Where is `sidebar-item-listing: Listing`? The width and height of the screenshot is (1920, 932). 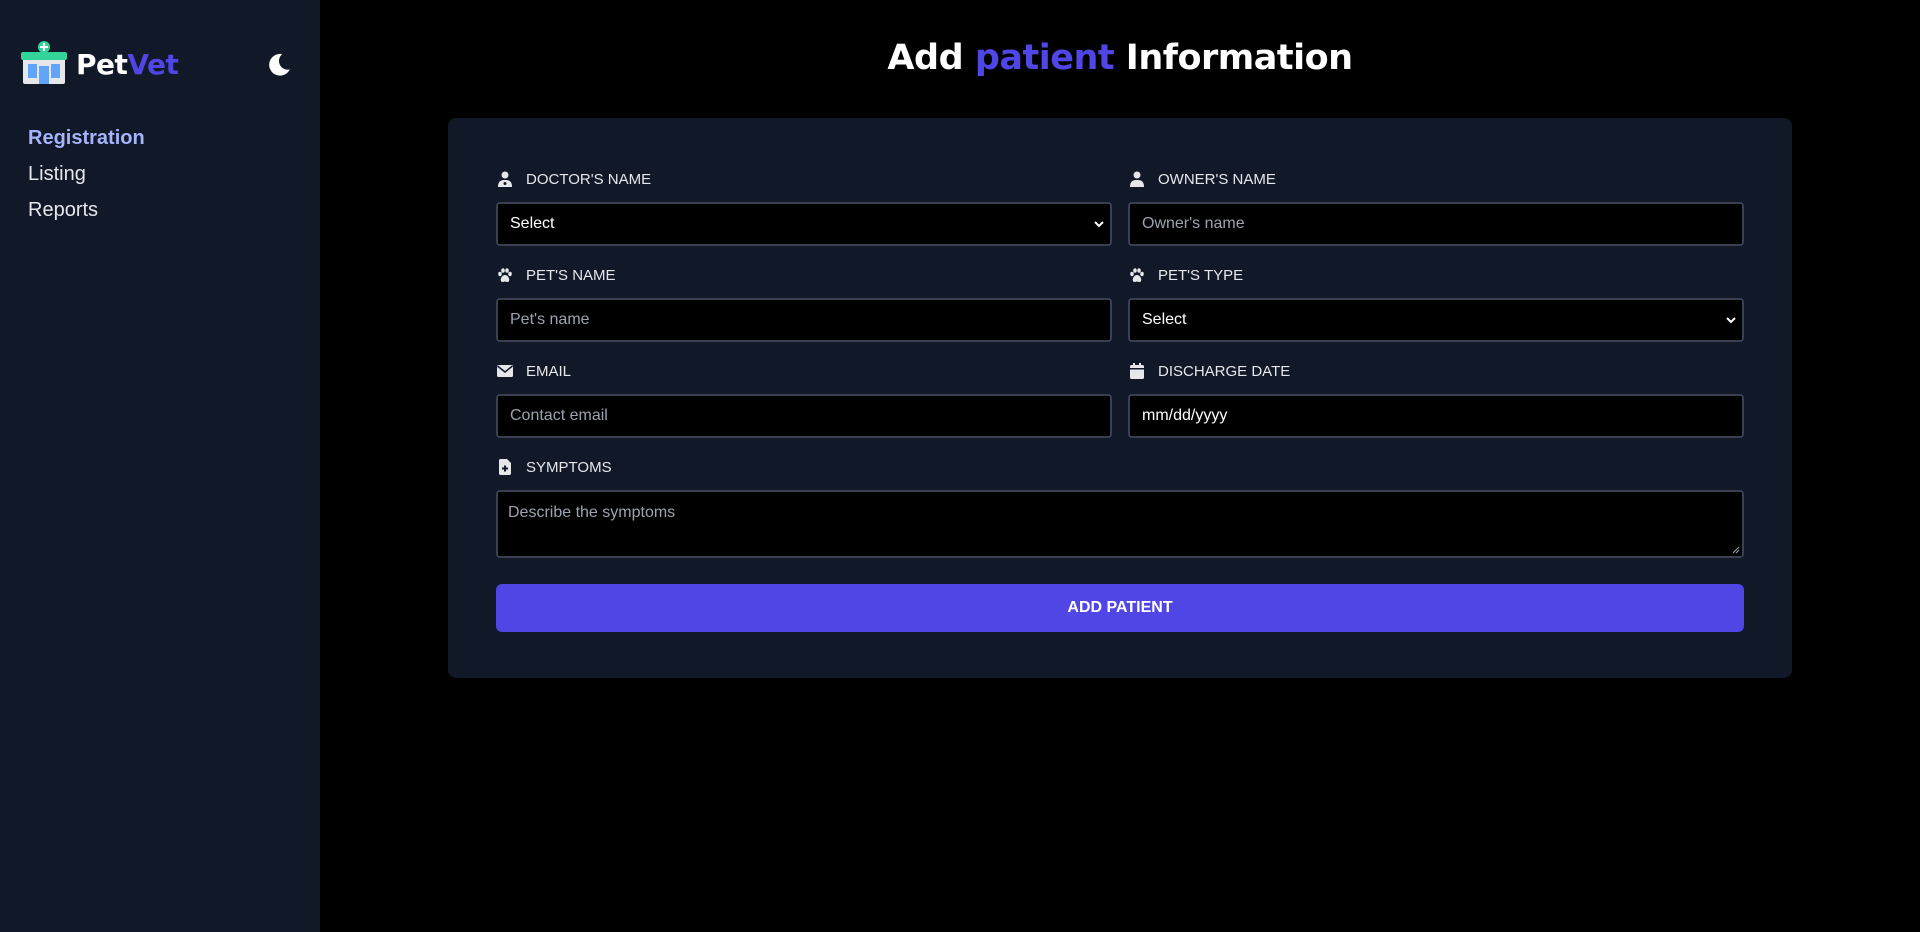
sidebar-item-listing: Listing is located at coordinates (174, 174).